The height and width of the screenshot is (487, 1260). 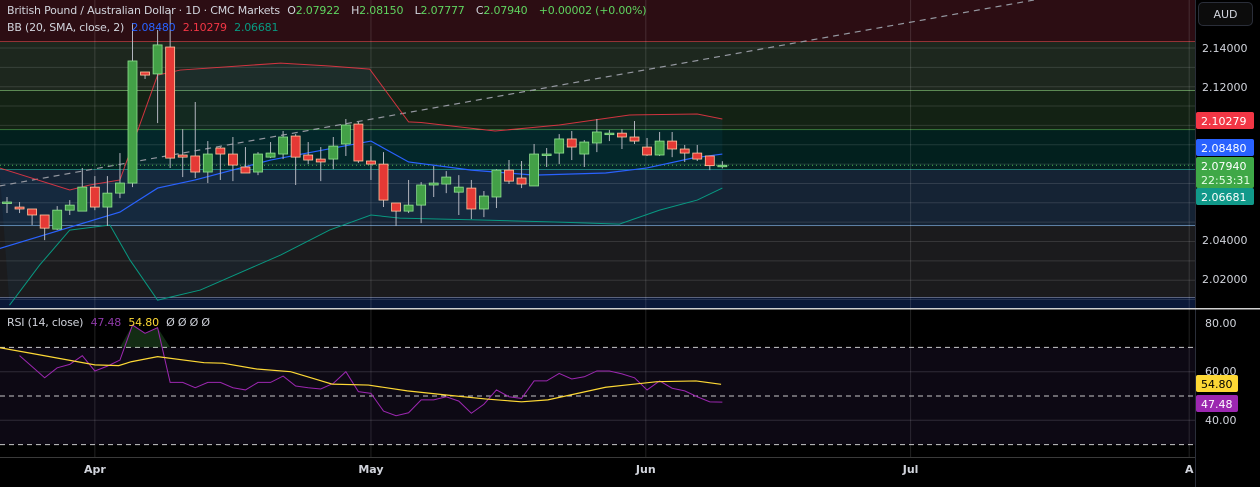 What do you see at coordinates (597, 309) in the screenshot?
I see `pane-separator` at bounding box center [597, 309].